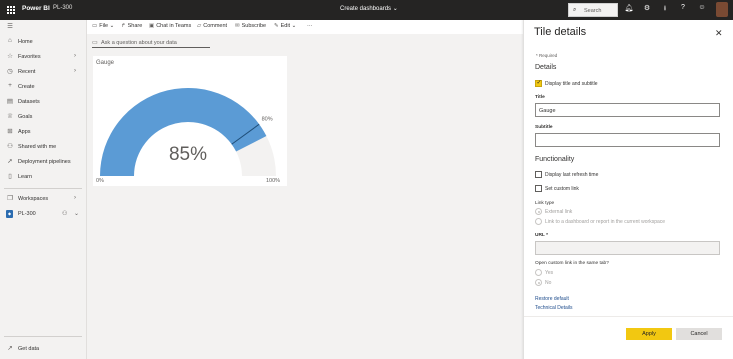 The height and width of the screenshot is (359, 733). Describe the element at coordinates (10, 40) in the screenshot. I see `home-icon: ⌂` at that location.